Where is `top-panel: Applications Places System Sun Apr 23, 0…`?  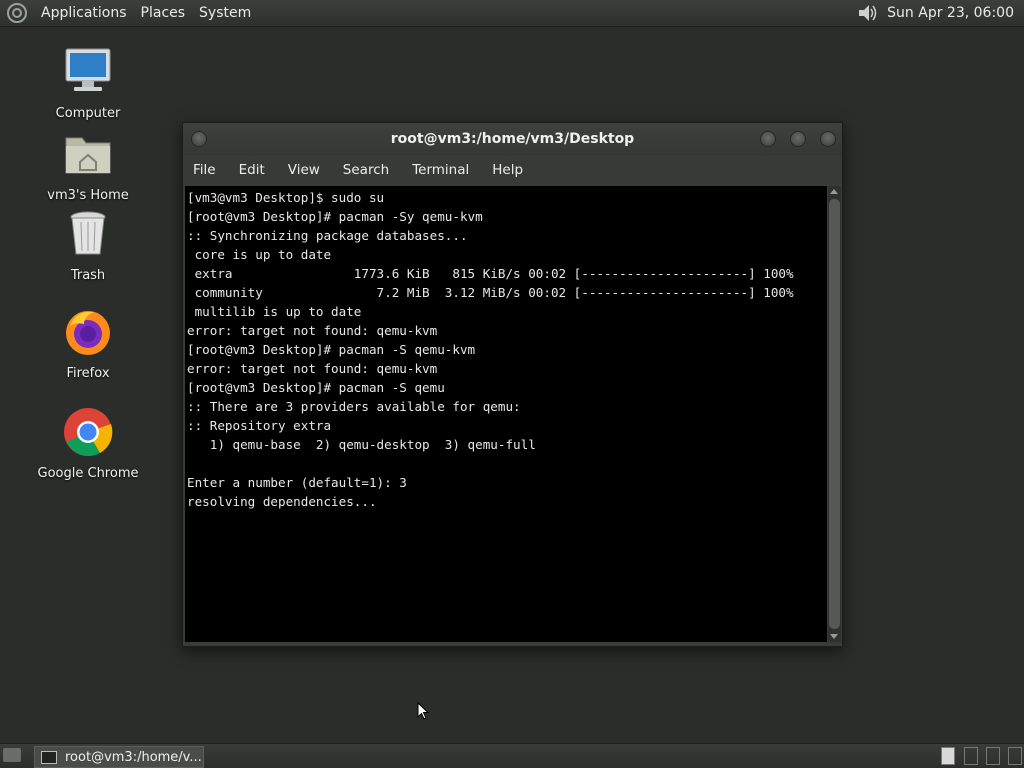
top-panel: Applications Places System Sun Apr 23, 0… is located at coordinates (512, 13).